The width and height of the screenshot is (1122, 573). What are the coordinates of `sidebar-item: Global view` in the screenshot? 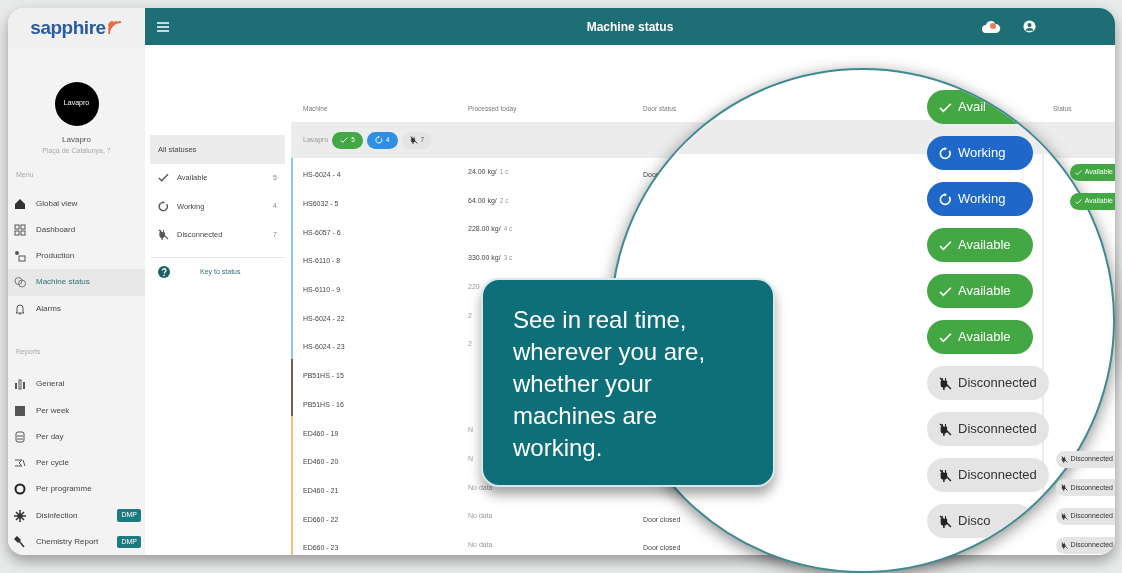 It's located at (76, 203).